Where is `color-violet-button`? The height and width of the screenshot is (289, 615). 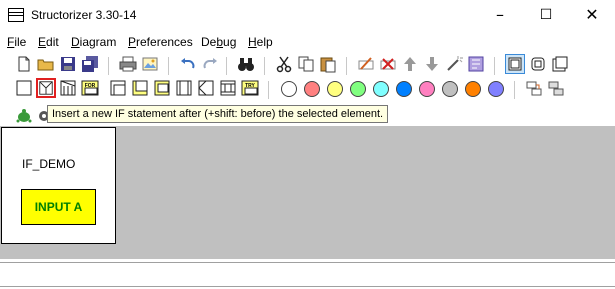
color-violet-button is located at coordinates (496, 89).